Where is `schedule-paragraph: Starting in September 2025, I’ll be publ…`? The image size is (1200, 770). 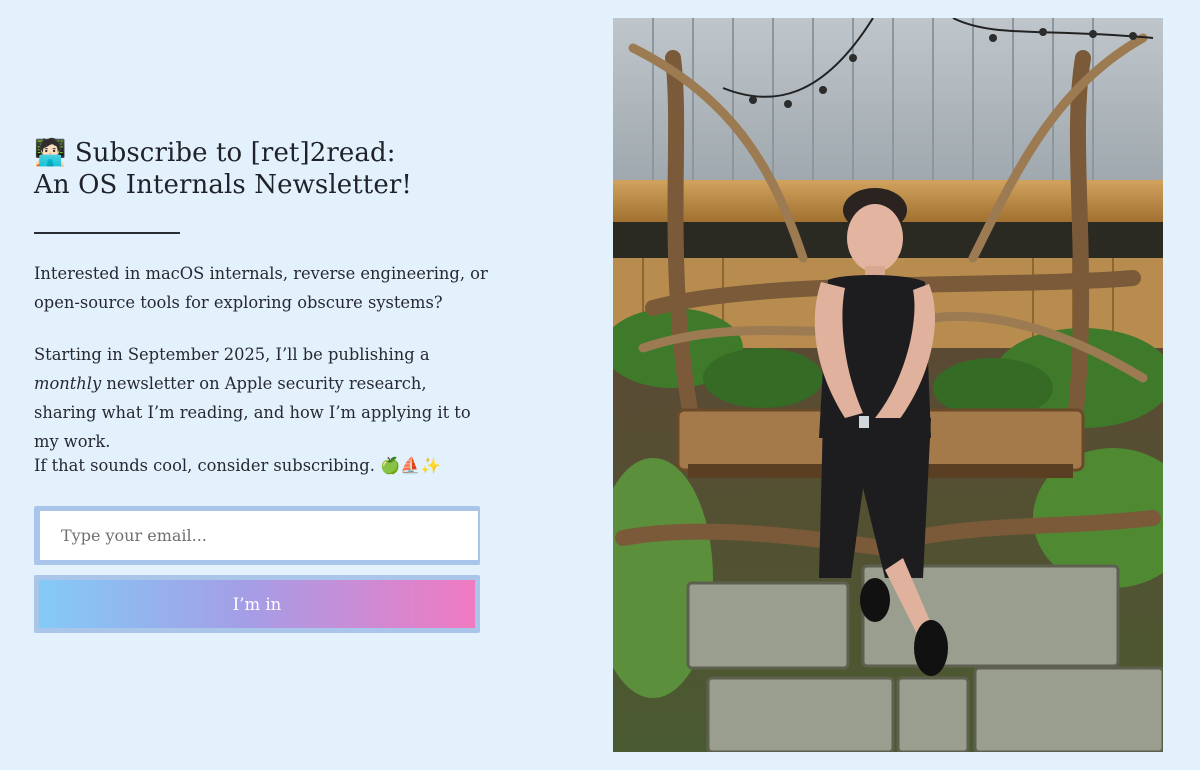 schedule-paragraph: Starting in September 2025, I’ll be publ… is located at coordinates (261, 398).